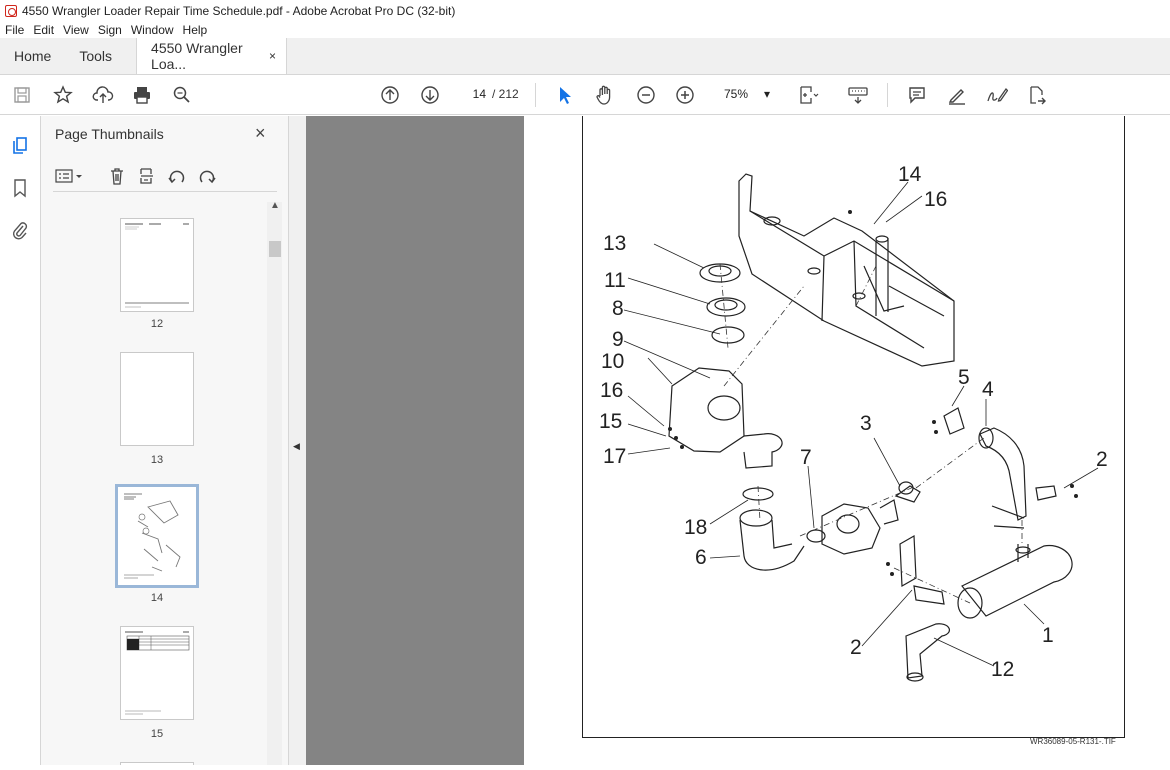 This screenshot has width=1170, height=770. I want to click on thumbnail-options-icon, so click(70, 176).